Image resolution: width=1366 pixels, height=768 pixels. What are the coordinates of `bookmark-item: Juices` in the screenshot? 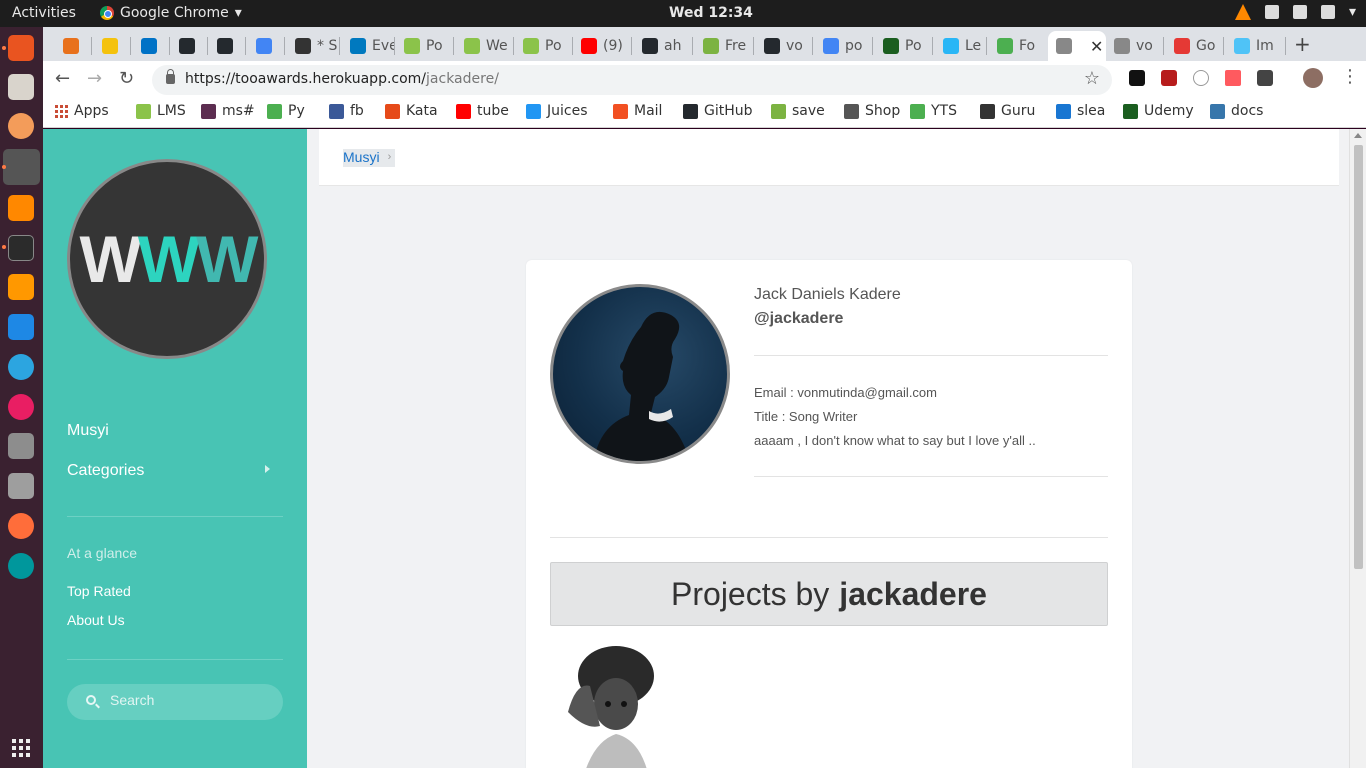 It's located at (557, 111).